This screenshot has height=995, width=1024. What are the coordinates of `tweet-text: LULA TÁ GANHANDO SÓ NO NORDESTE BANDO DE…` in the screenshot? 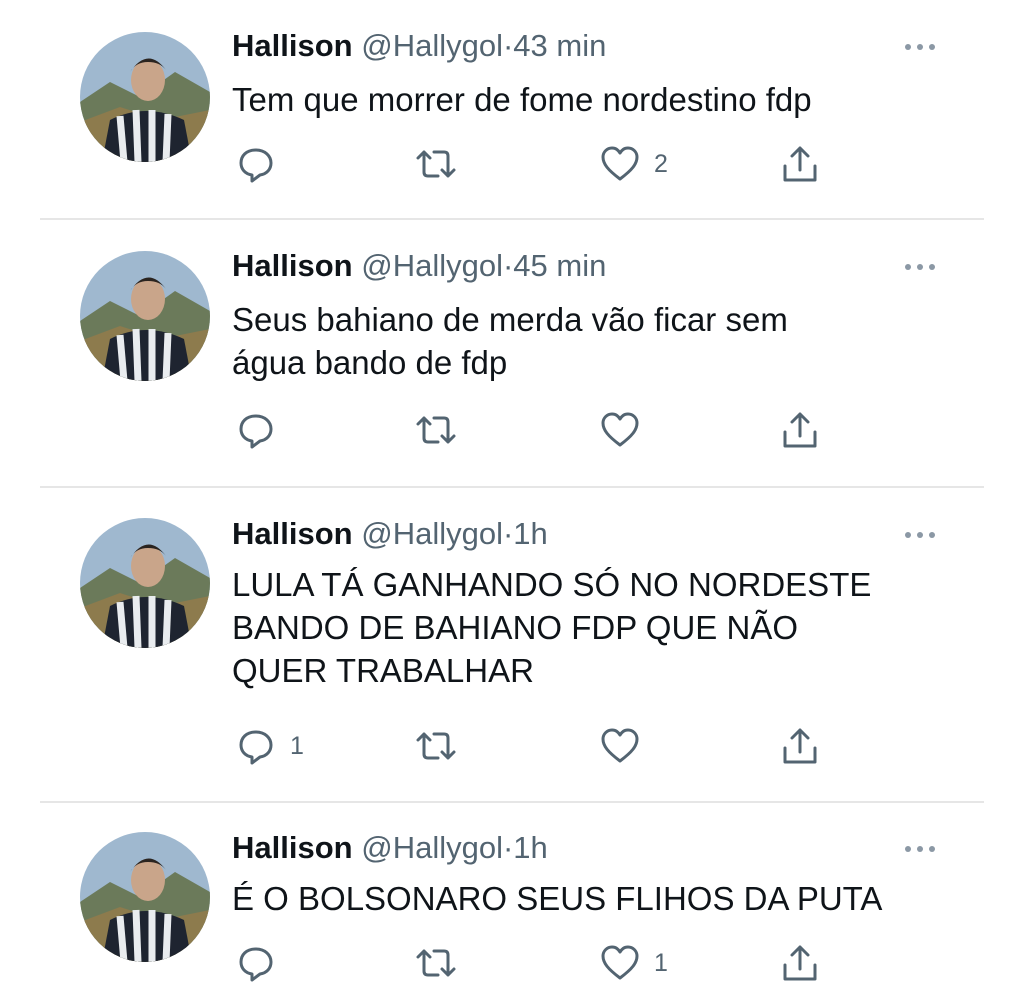 It's located at (602, 627).